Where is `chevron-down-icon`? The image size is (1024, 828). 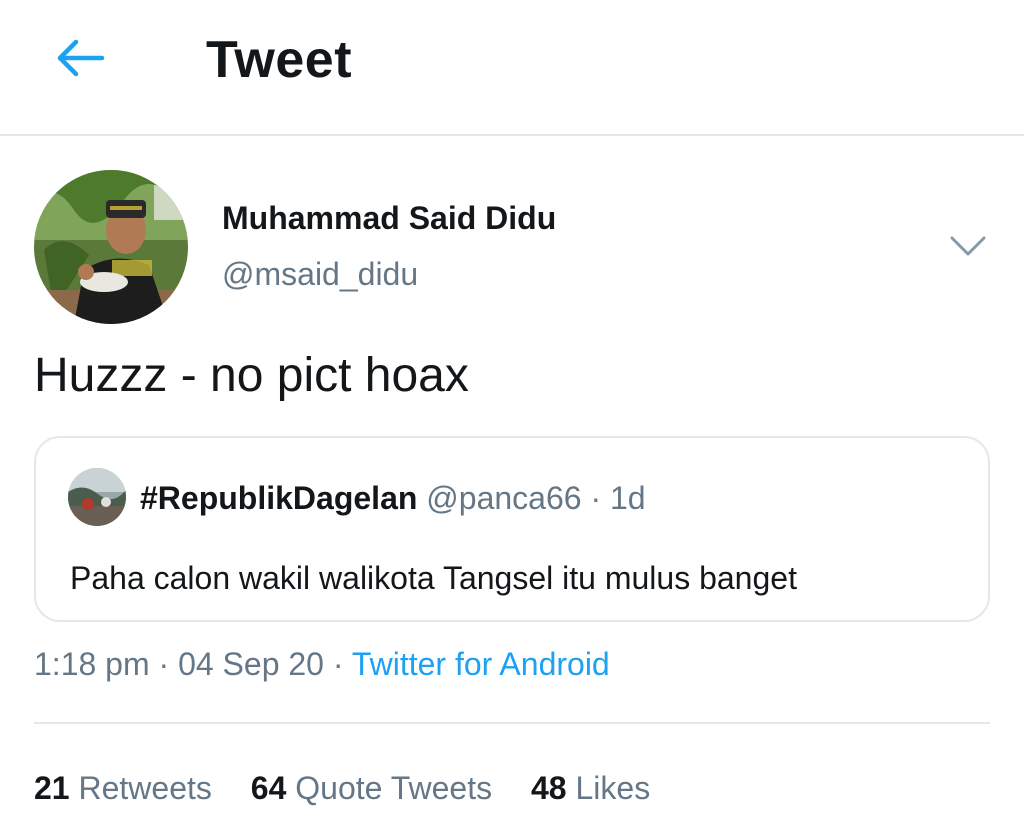 chevron-down-icon is located at coordinates (968, 248).